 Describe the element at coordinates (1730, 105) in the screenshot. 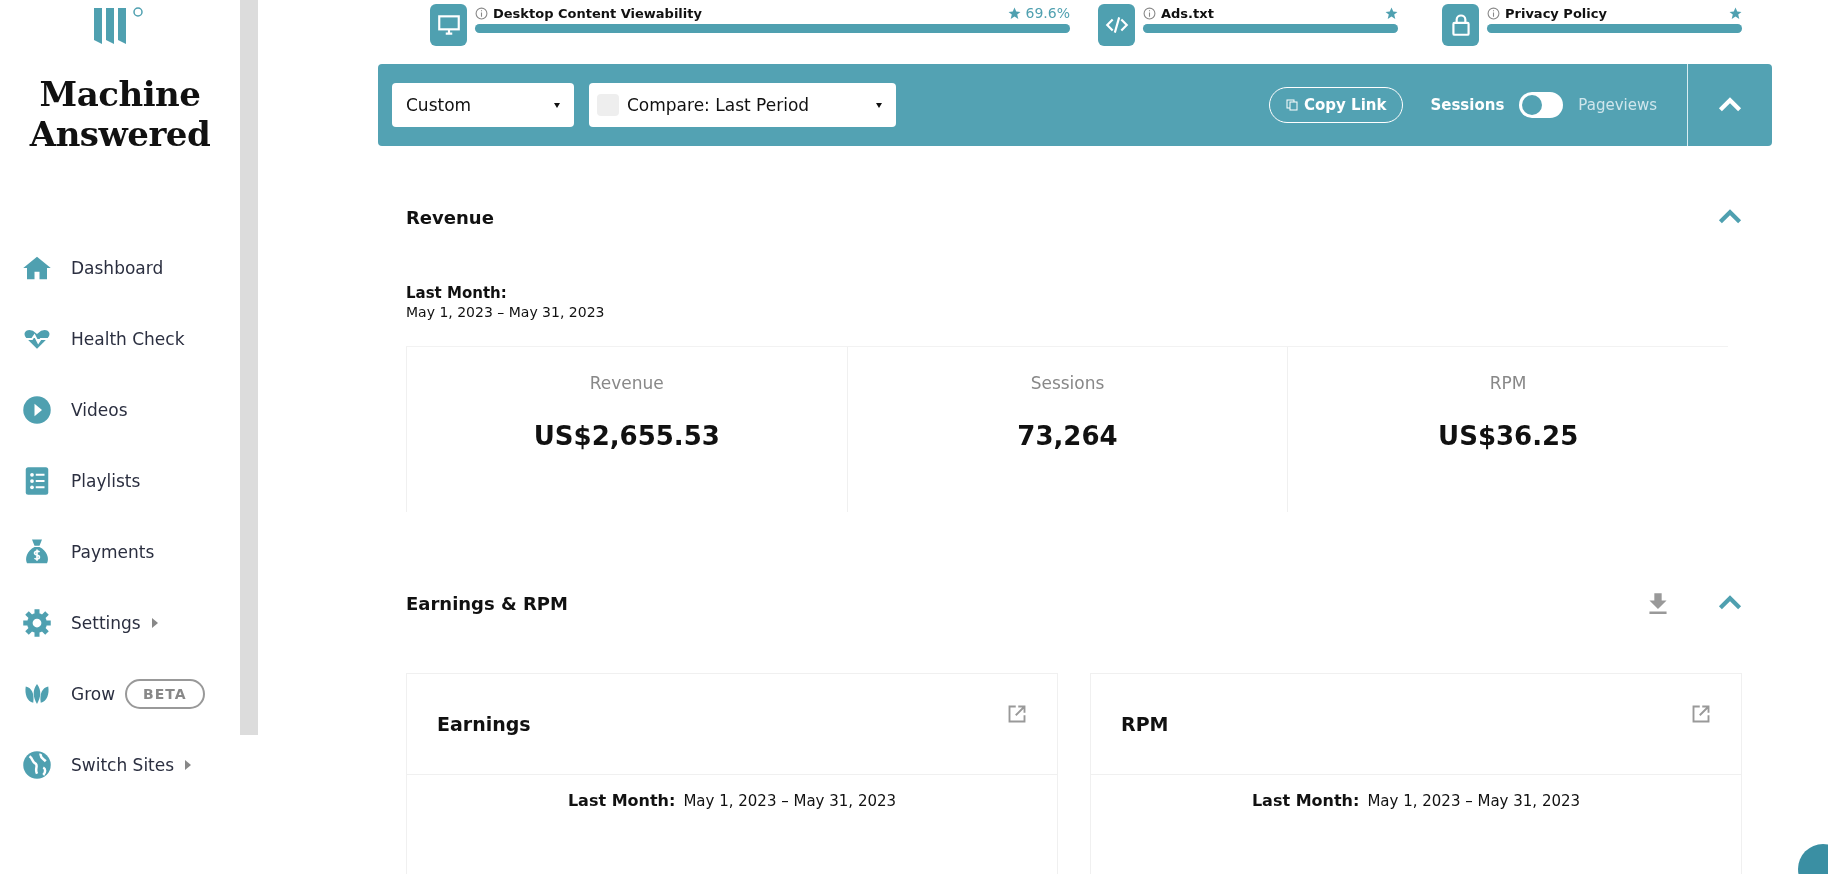

I see `chevron-up-icon` at that location.